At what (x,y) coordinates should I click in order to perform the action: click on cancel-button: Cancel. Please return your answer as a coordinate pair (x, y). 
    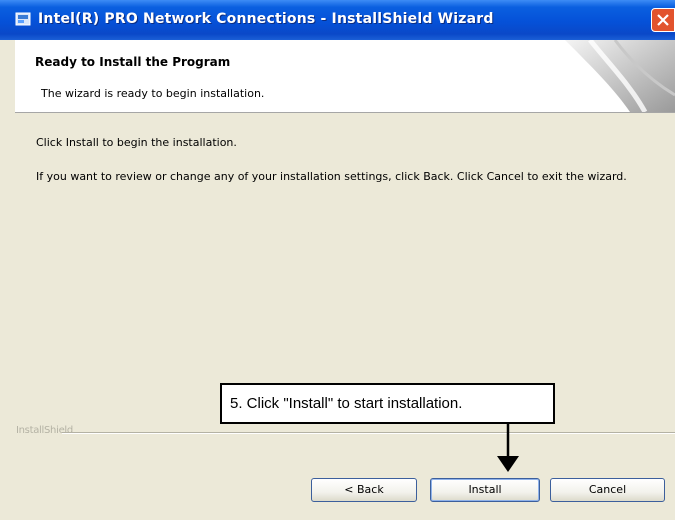
    Looking at the image, I should click on (607, 490).